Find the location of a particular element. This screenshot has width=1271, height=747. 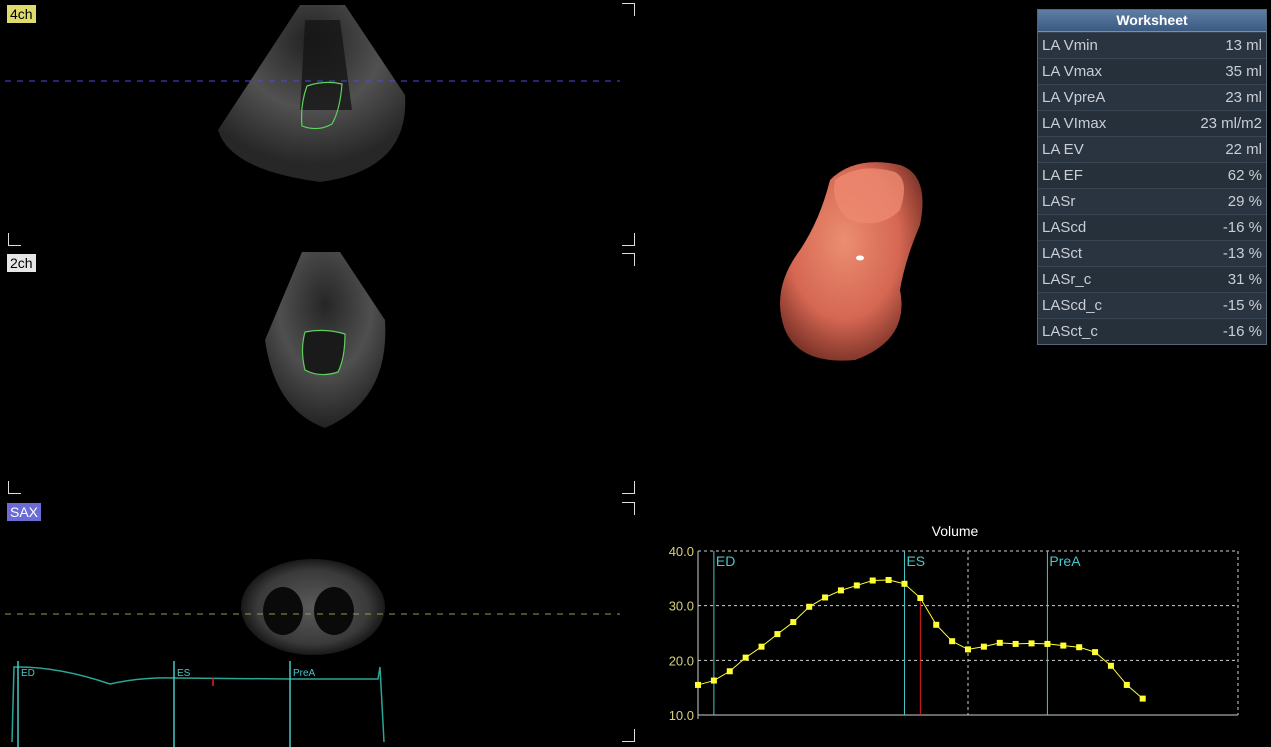

strain-trace: ED ES PreA is located at coordinates (200, 702).